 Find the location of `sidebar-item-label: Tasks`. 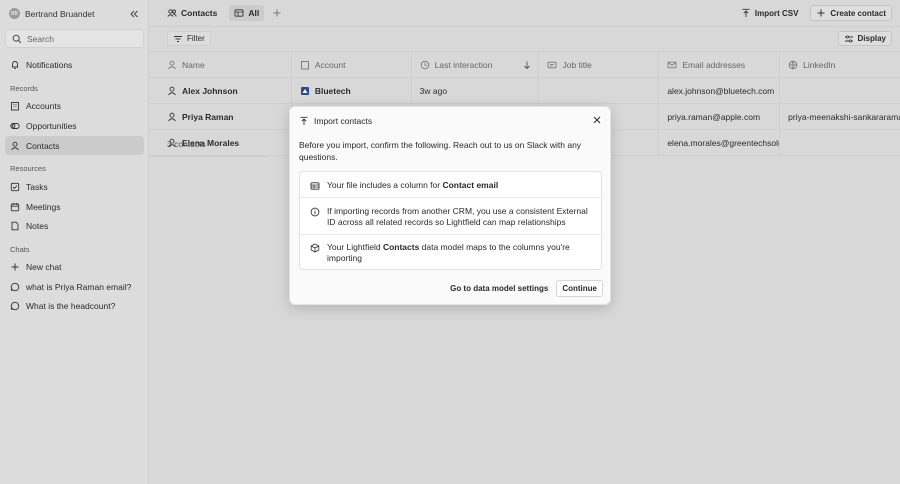

sidebar-item-label: Tasks is located at coordinates (37, 186).